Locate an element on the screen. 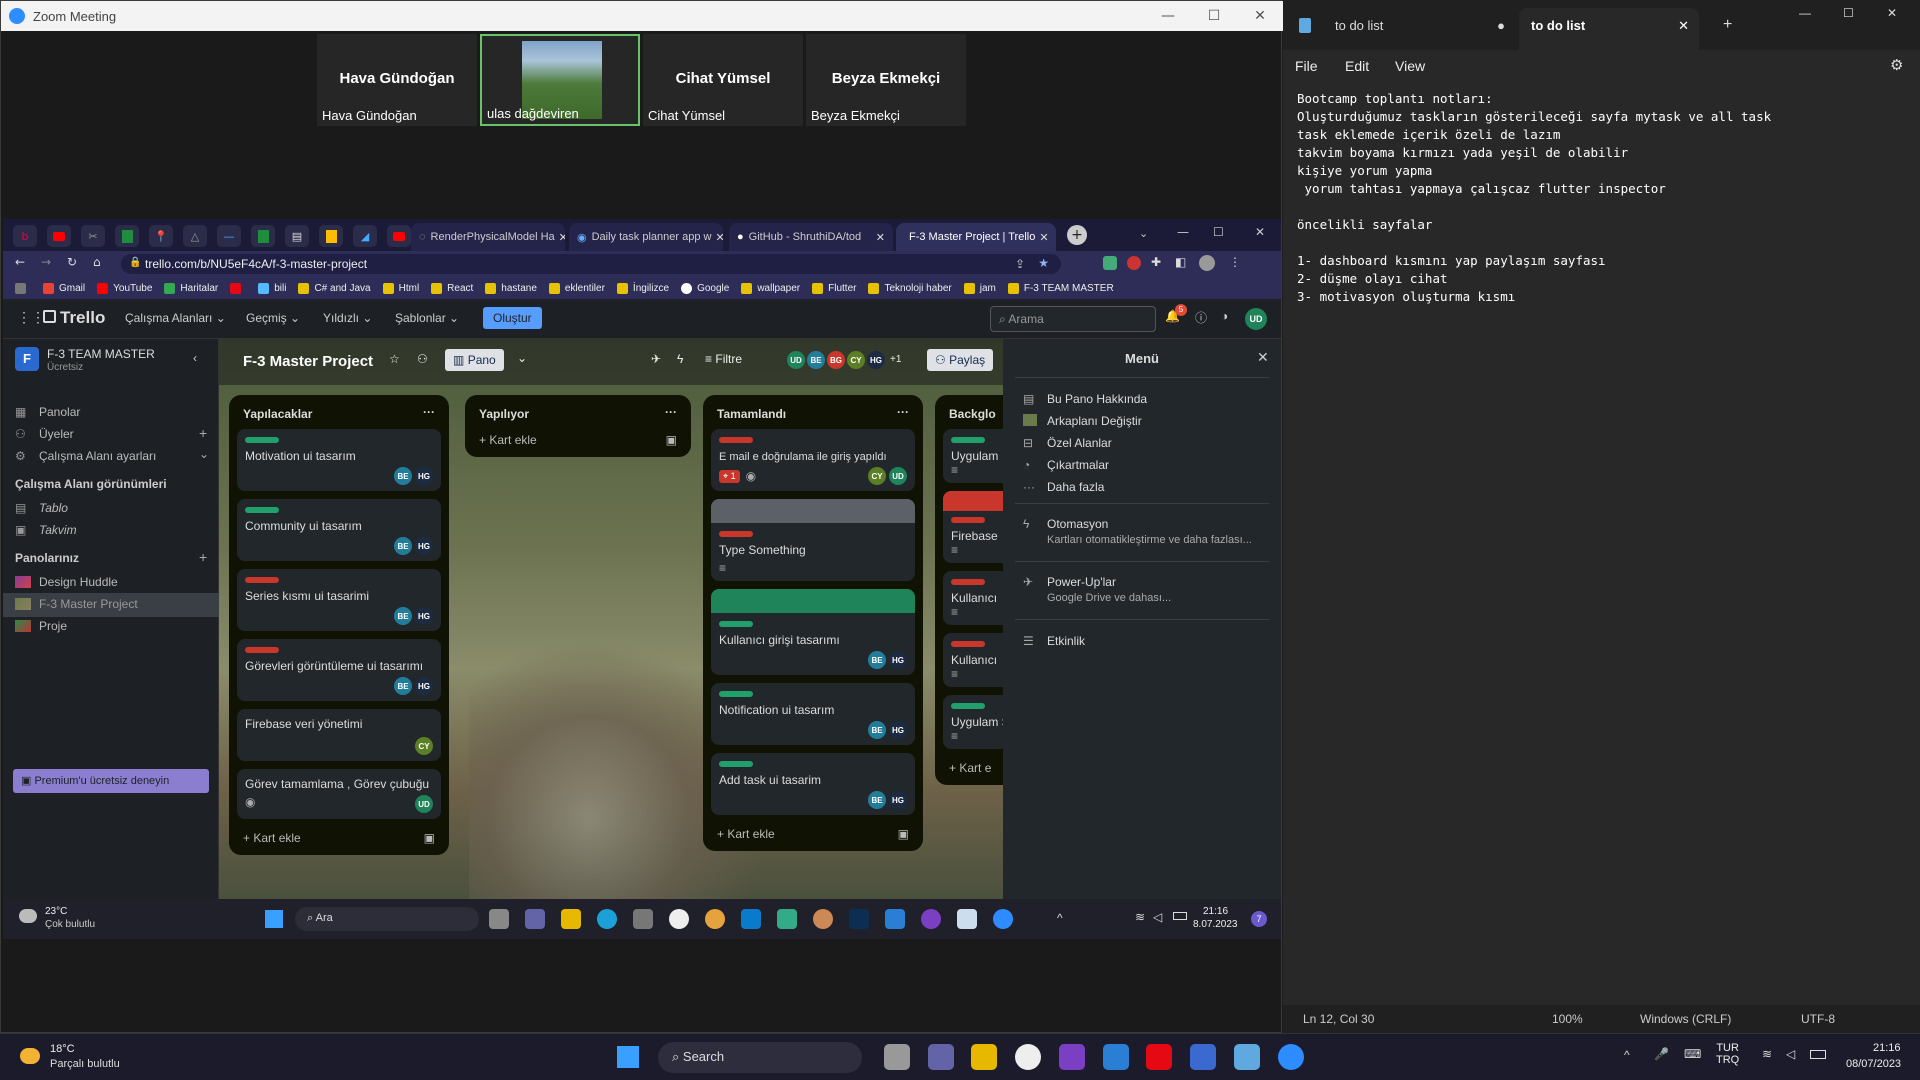 The height and width of the screenshot is (1080, 1920). sidebar-item-boards: ▦ Panolar is located at coordinates (47, 412).